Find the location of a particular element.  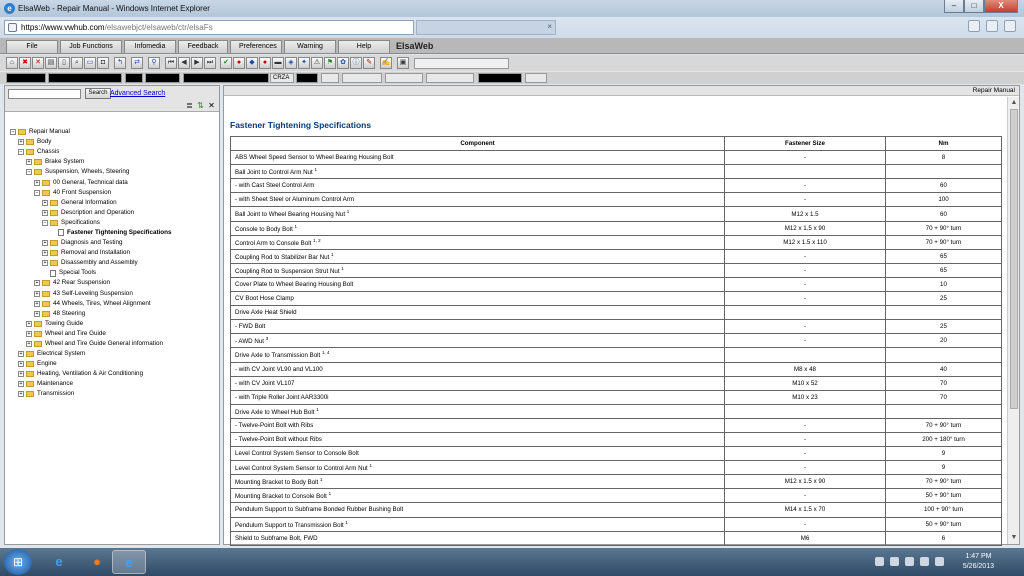

tree-item: + General Information is located at coordinates (114, 203).